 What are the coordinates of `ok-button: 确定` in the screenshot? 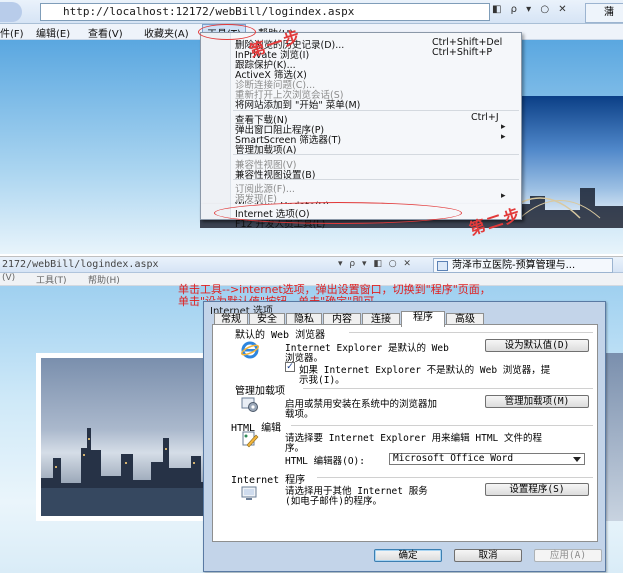 It's located at (408, 555).